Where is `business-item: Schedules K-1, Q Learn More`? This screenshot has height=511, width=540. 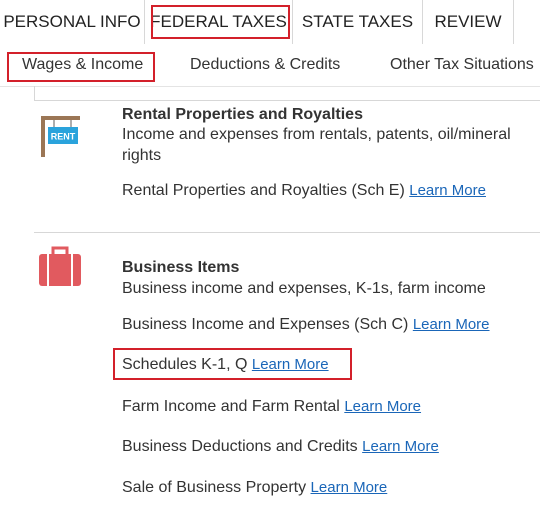
business-item: Schedules K-1, Q Learn More is located at coordinates (225, 365).